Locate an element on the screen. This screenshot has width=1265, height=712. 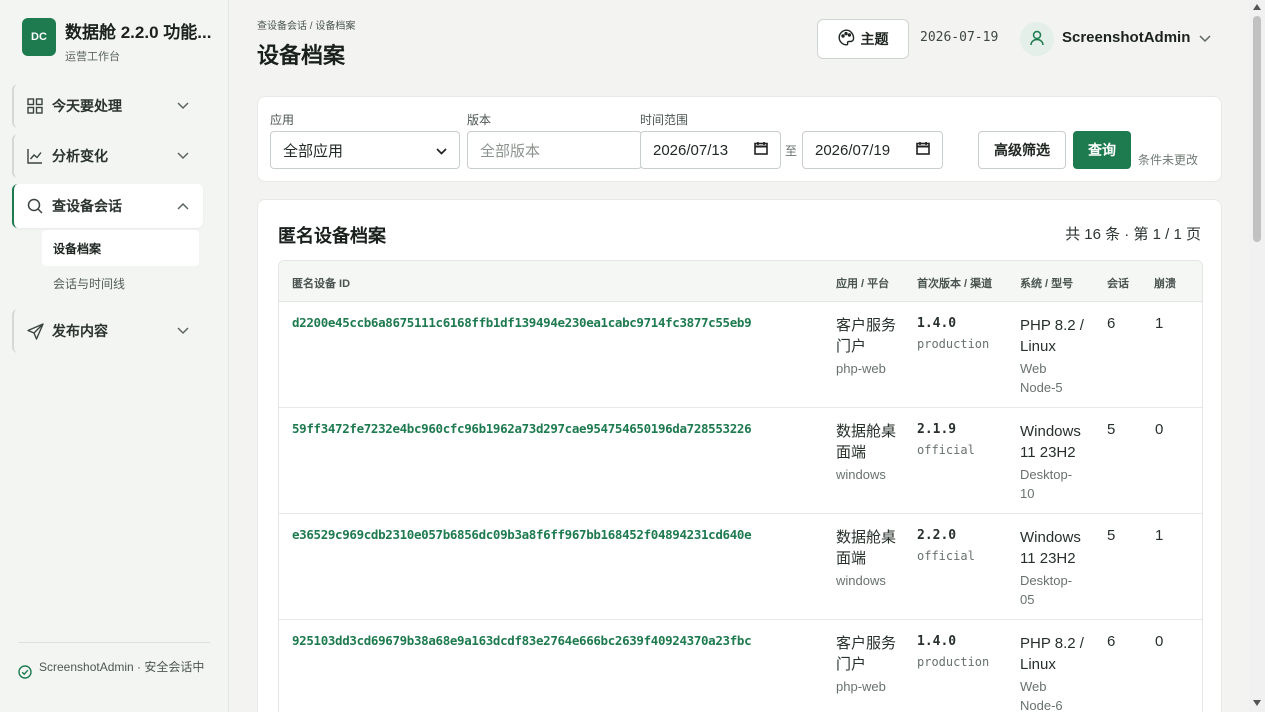
version-input-placeholder: 全部版本 is located at coordinates (510, 151).